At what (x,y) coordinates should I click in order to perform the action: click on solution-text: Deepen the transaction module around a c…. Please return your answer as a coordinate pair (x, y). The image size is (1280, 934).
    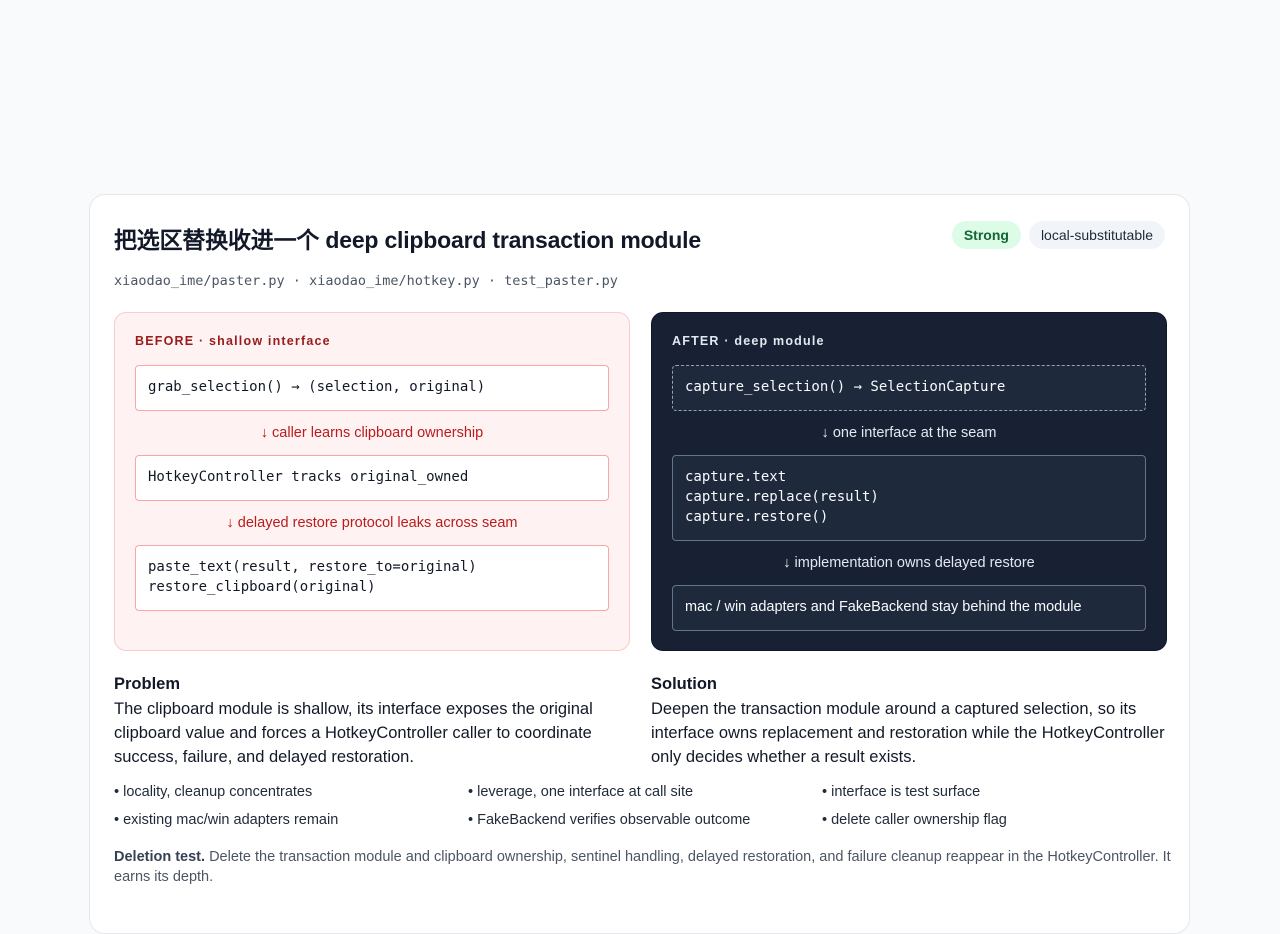
    Looking at the image, I should click on (908, 733).